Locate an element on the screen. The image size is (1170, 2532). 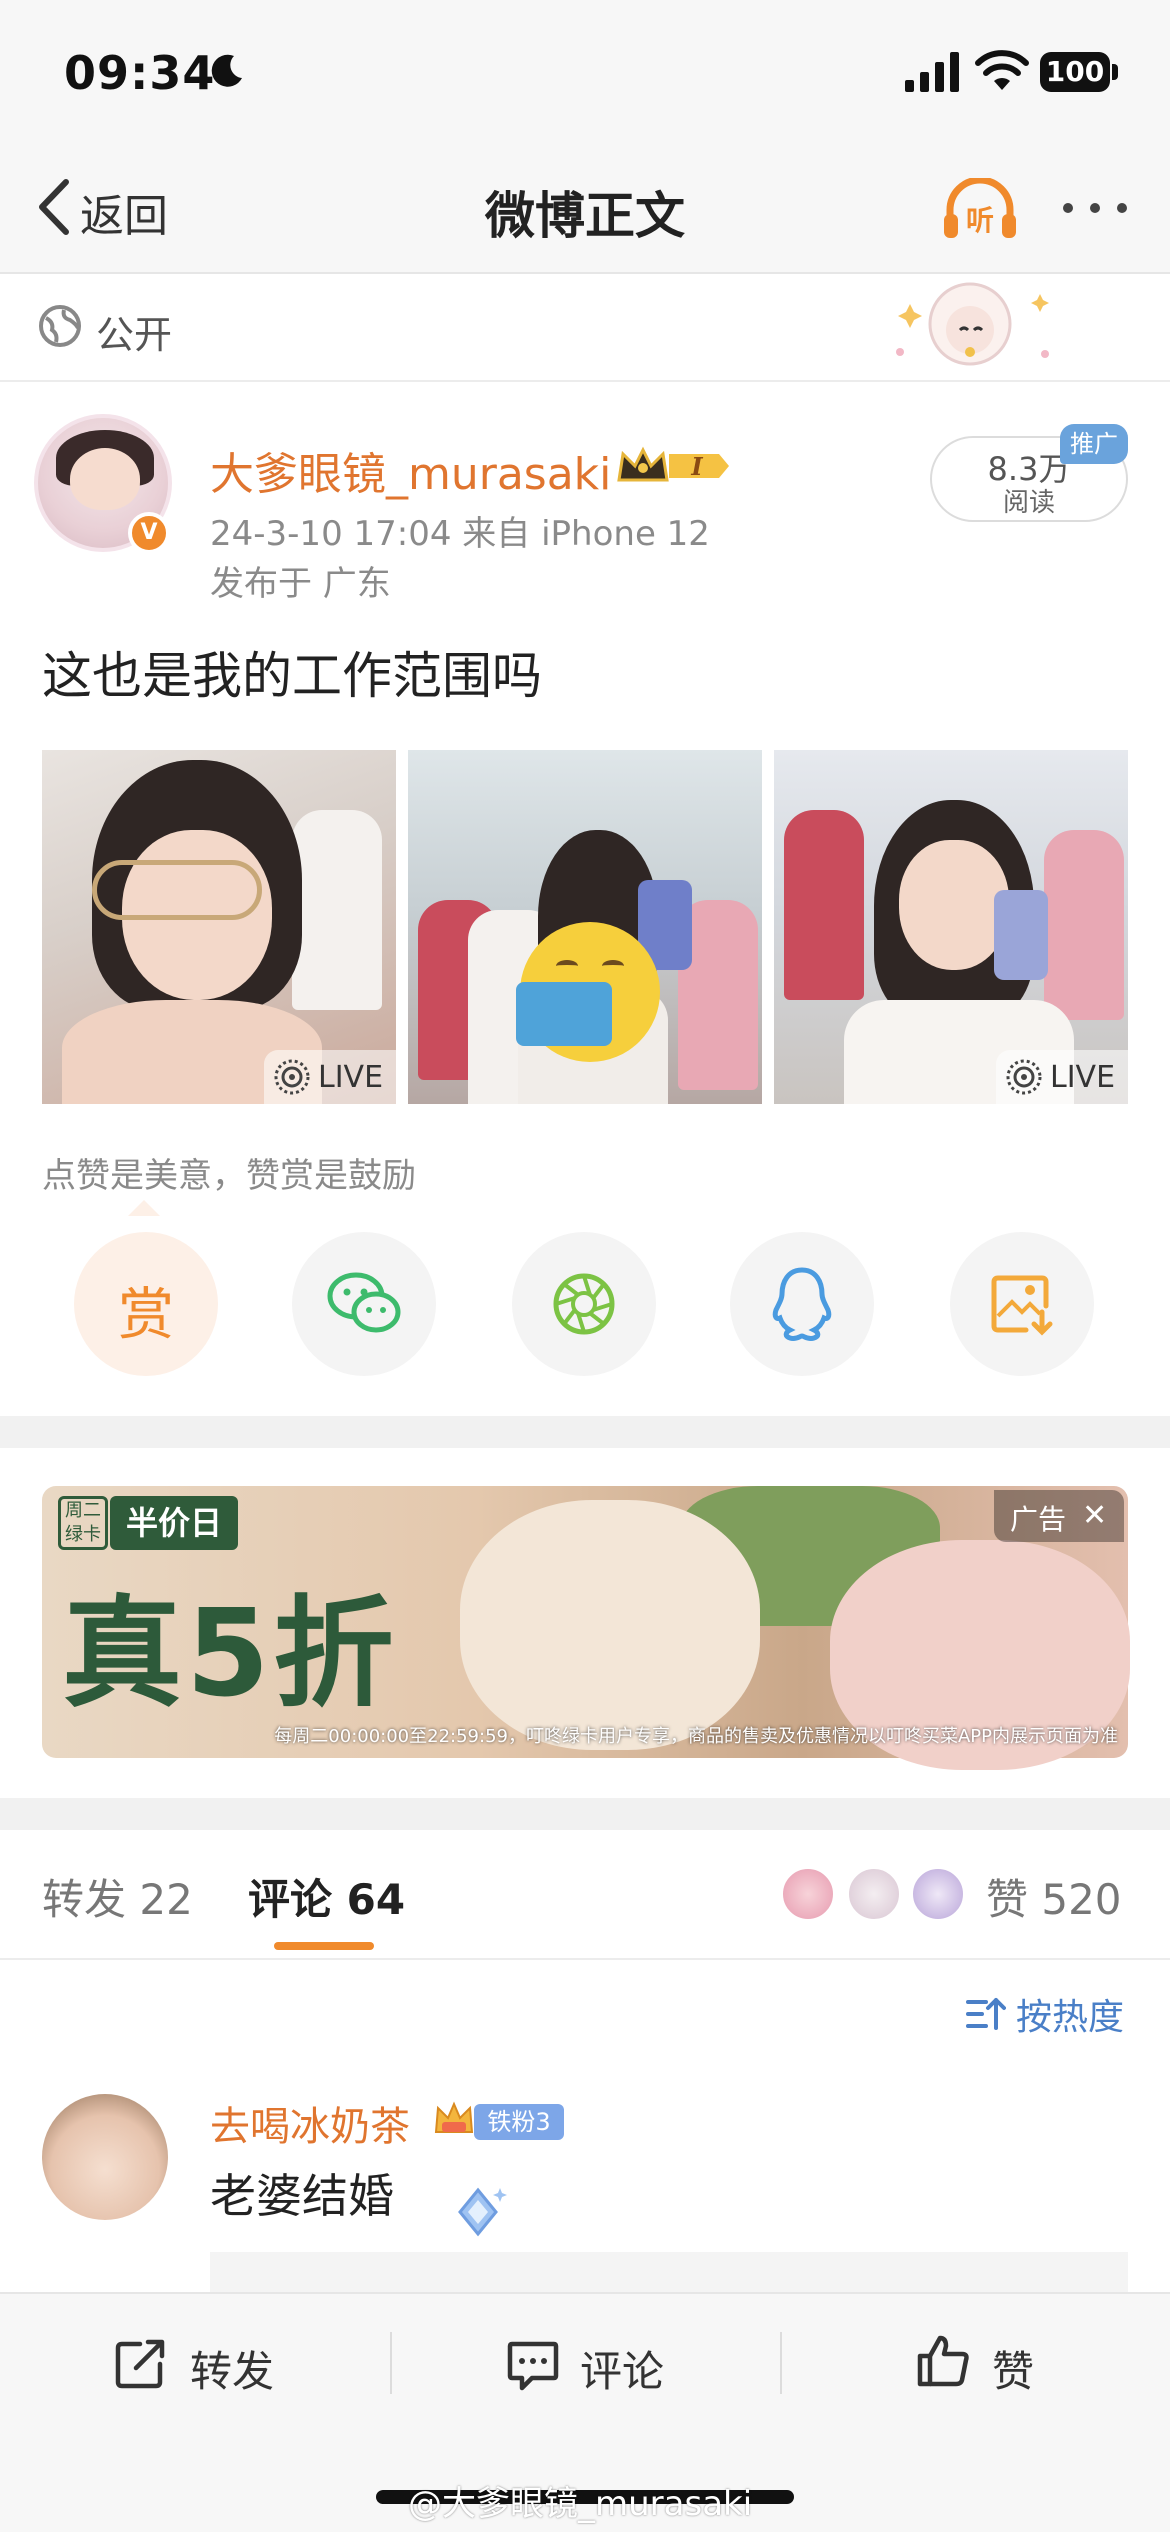
emoji-book is located at coordinates (564, 1014).